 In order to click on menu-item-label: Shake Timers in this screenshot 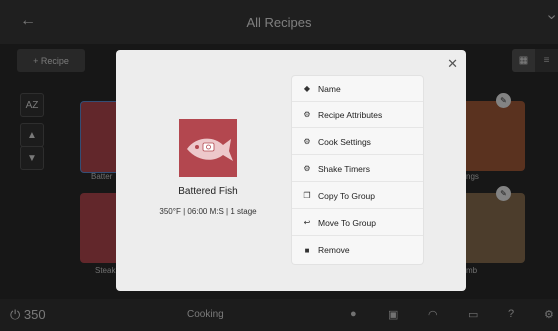, I will do `click(344, 168)`.